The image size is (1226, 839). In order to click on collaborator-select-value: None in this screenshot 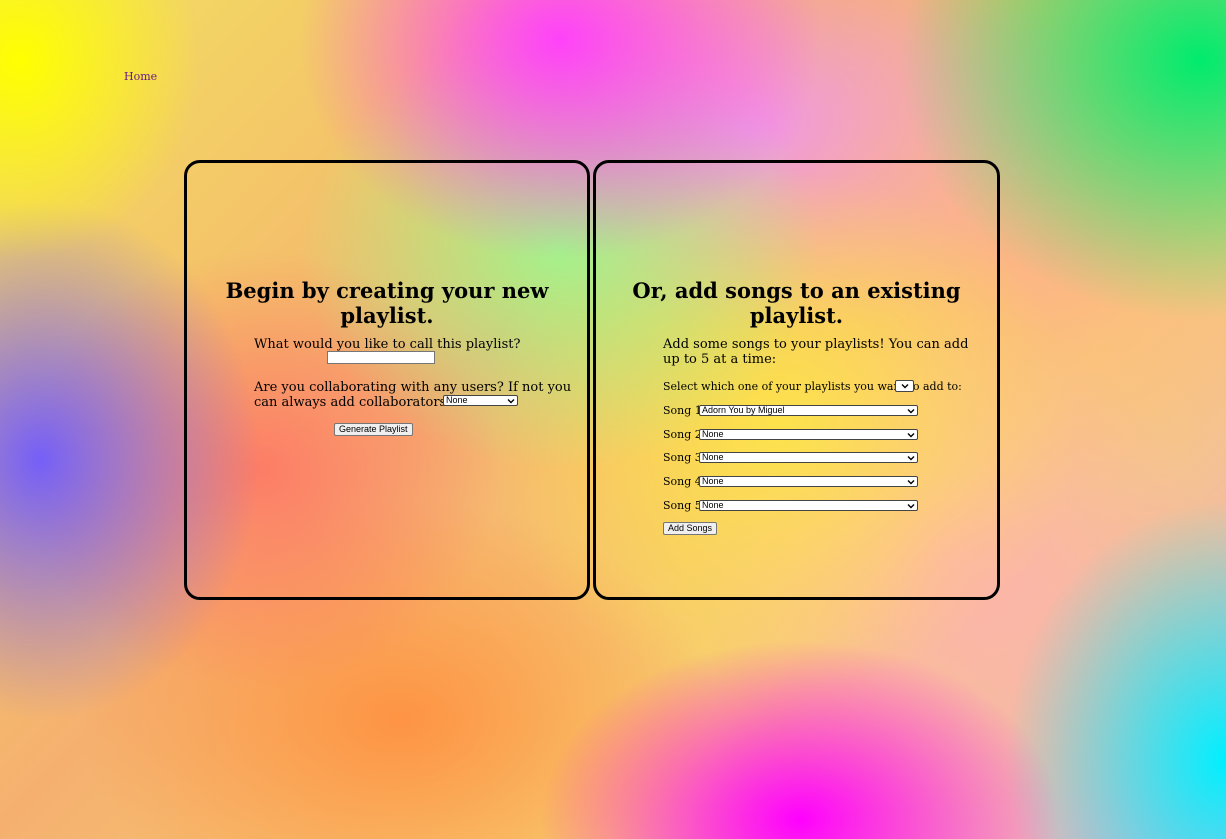, I will do `click(457, 400)`.